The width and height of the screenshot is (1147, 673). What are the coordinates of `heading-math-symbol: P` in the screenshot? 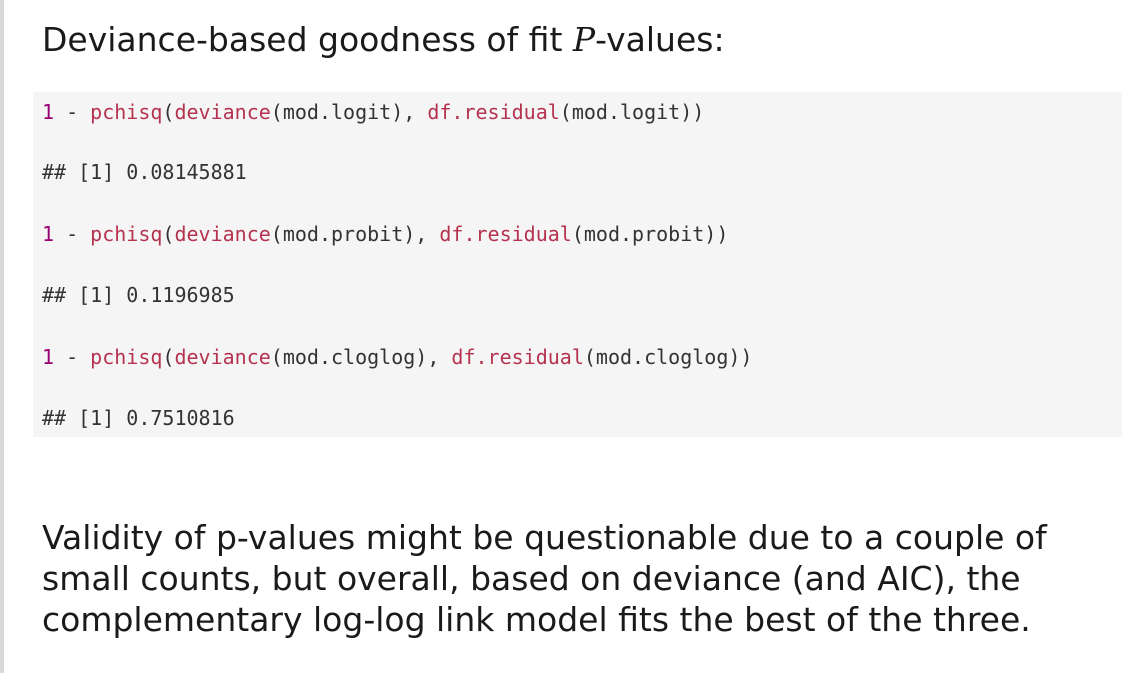 It's located at (584, 39).